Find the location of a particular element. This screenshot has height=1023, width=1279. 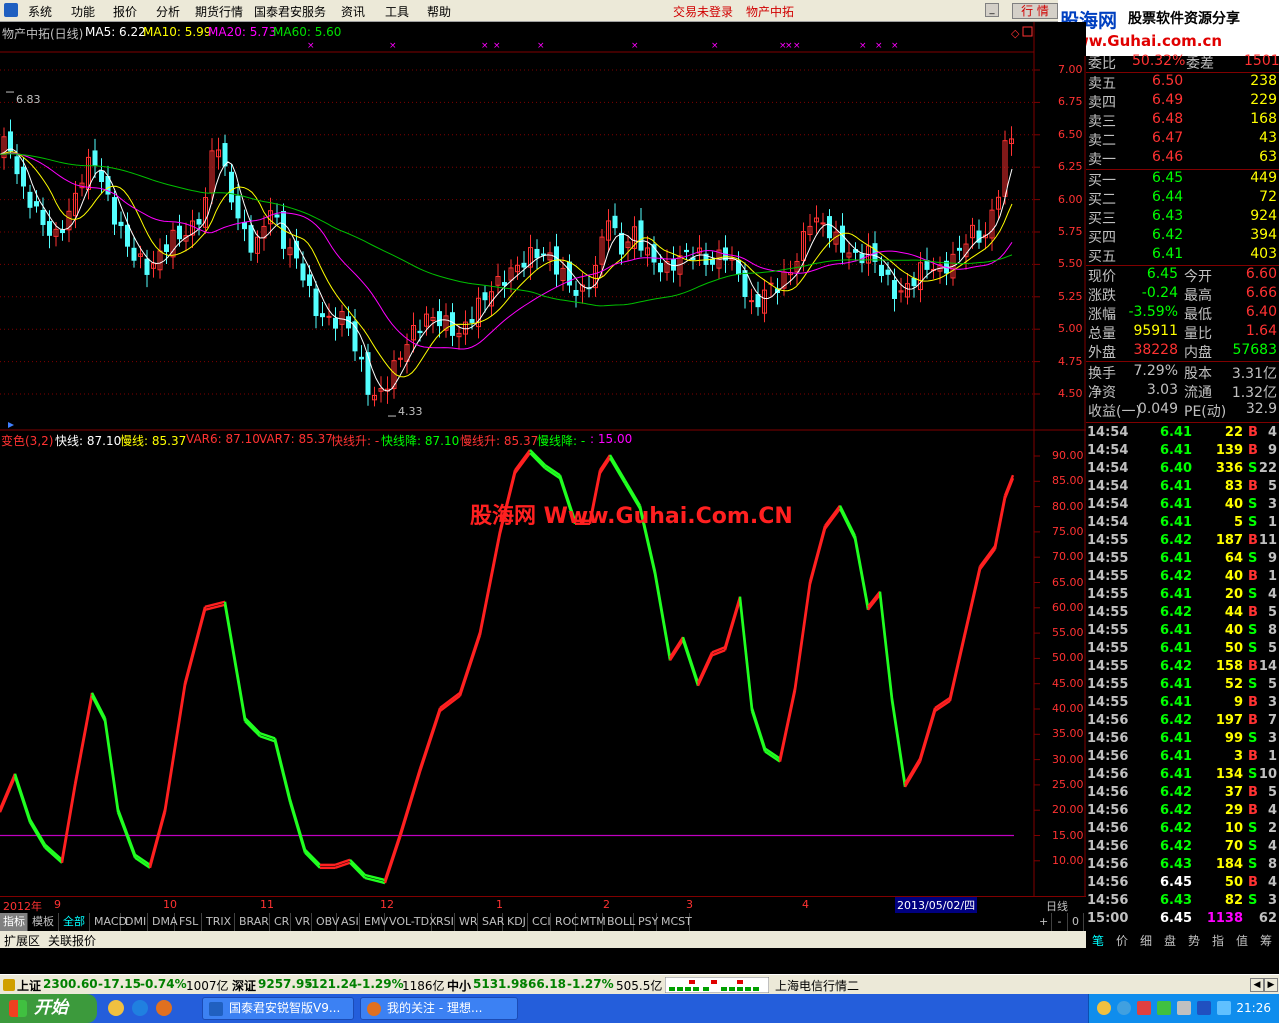

ind-ytick: 50.00 is located at coordinates (1068, 658).